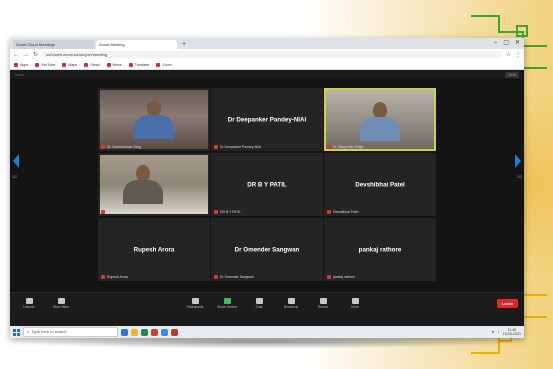  Describe the element at coordinates (134, 332) in the screenshot. I see `file-explorer-icon` at that location.